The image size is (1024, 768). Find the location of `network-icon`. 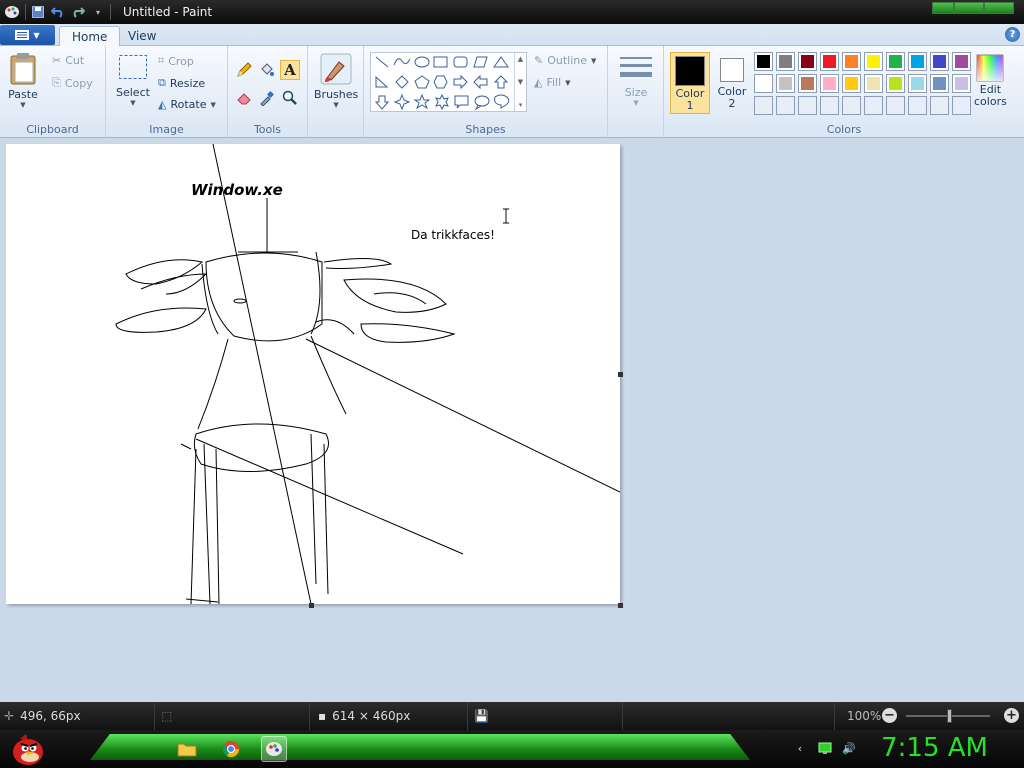

network-icon is located at coordinates (825, 748).